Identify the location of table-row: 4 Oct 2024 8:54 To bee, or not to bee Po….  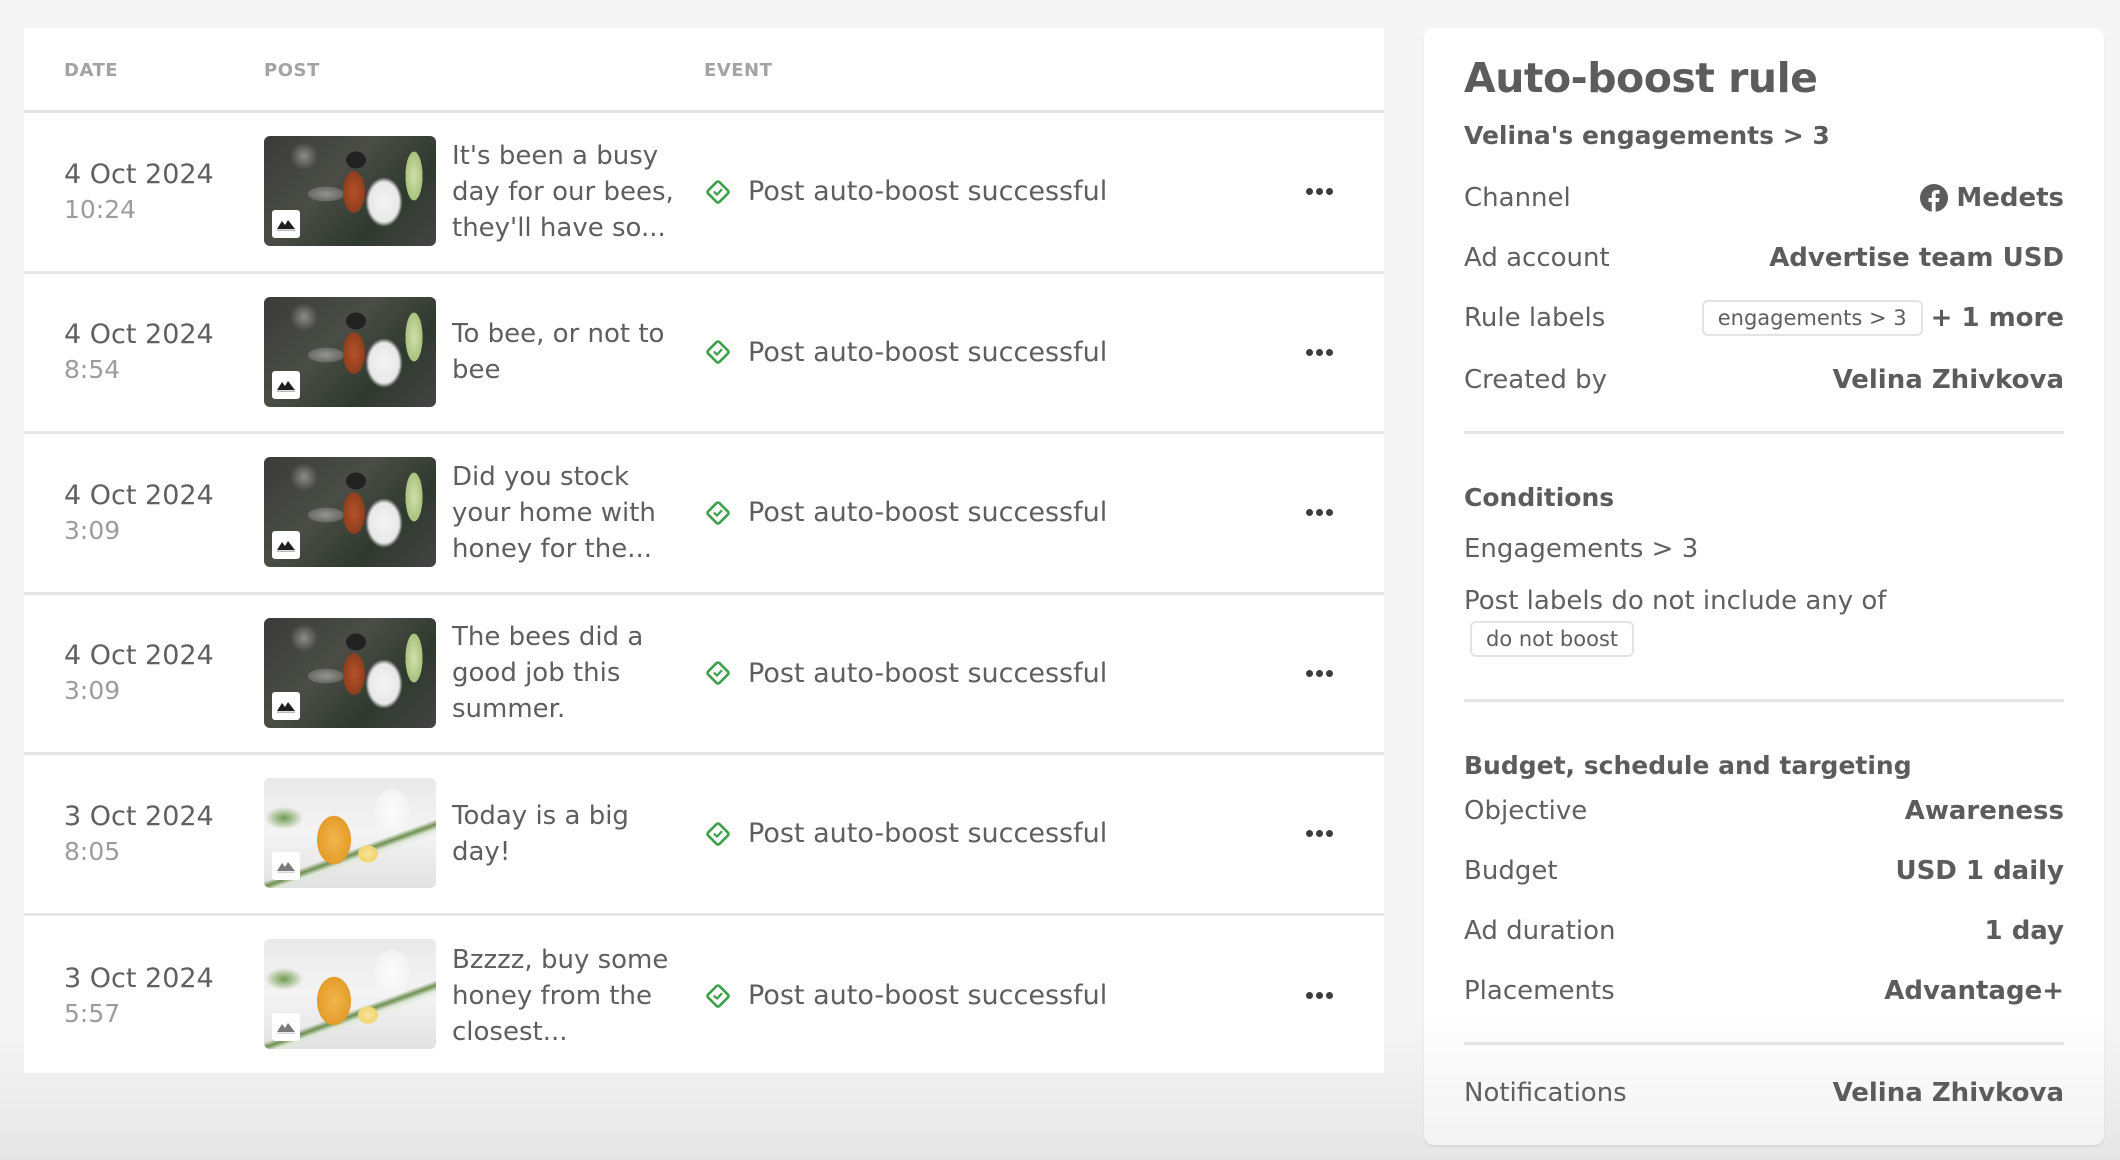
(704, 354).